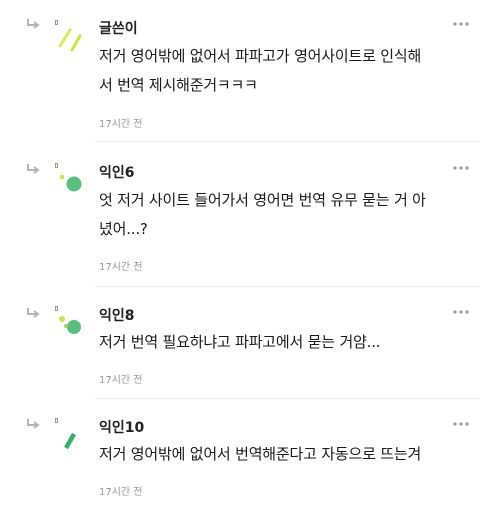 This screenshot has width=480, height=508. I want to click on dots-avatar-icon, so click(68, 320).